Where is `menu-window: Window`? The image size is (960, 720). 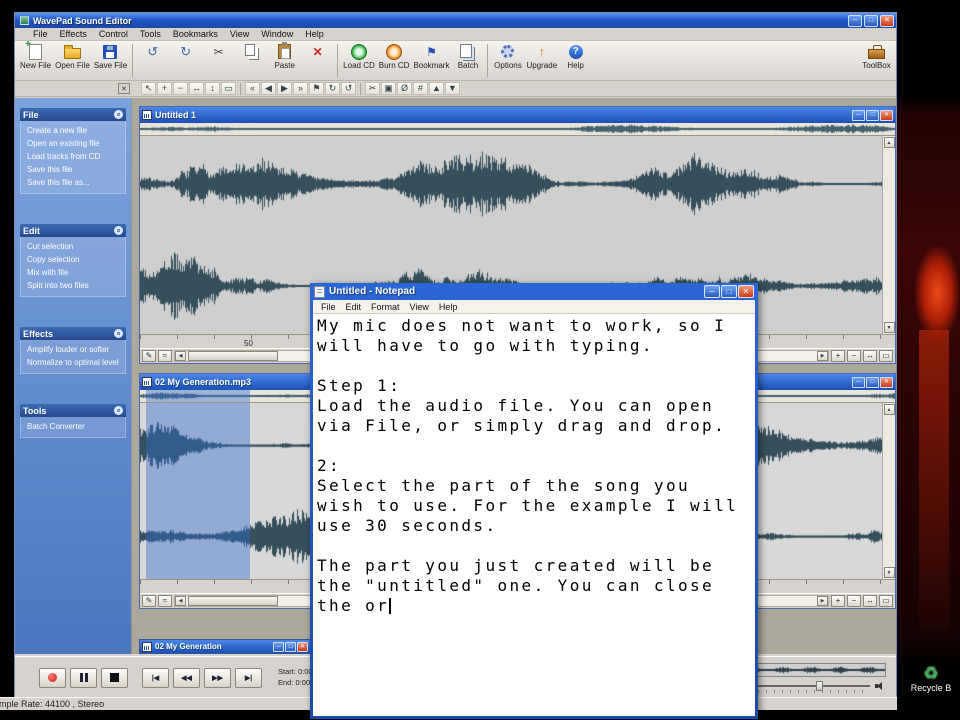 menu-window: Window is located at coordinates (277, 34).